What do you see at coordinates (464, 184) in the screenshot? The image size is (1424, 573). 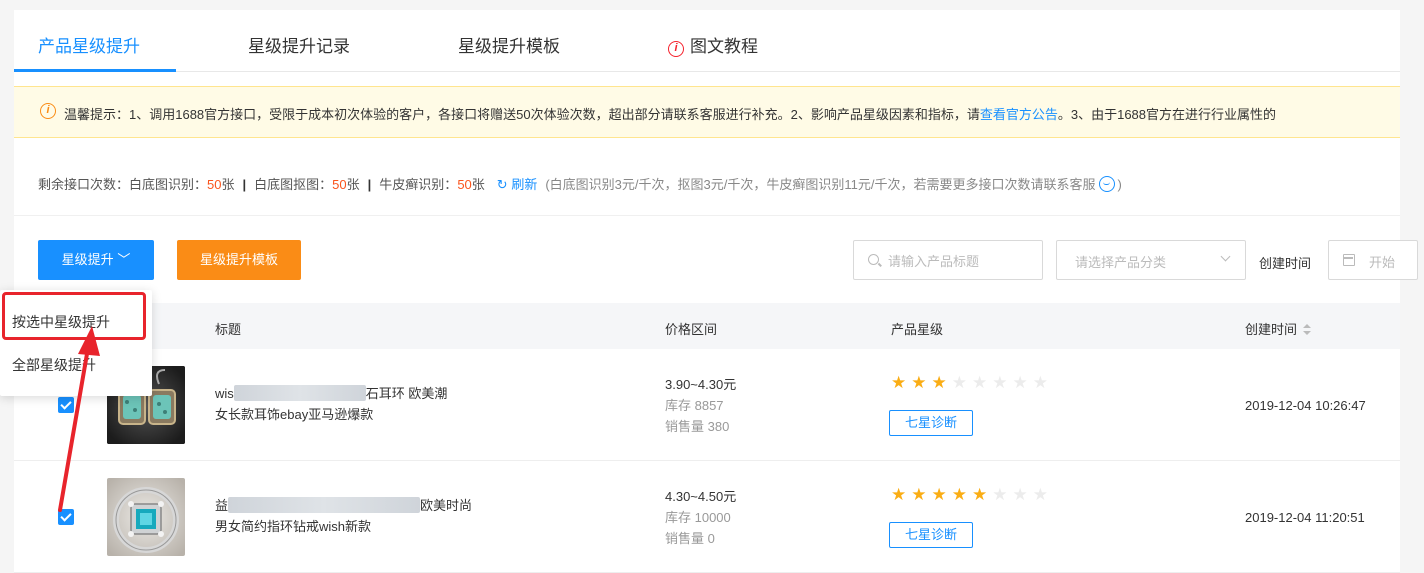 I see `quota-value-2: 50` at bounding box center [464, 184].